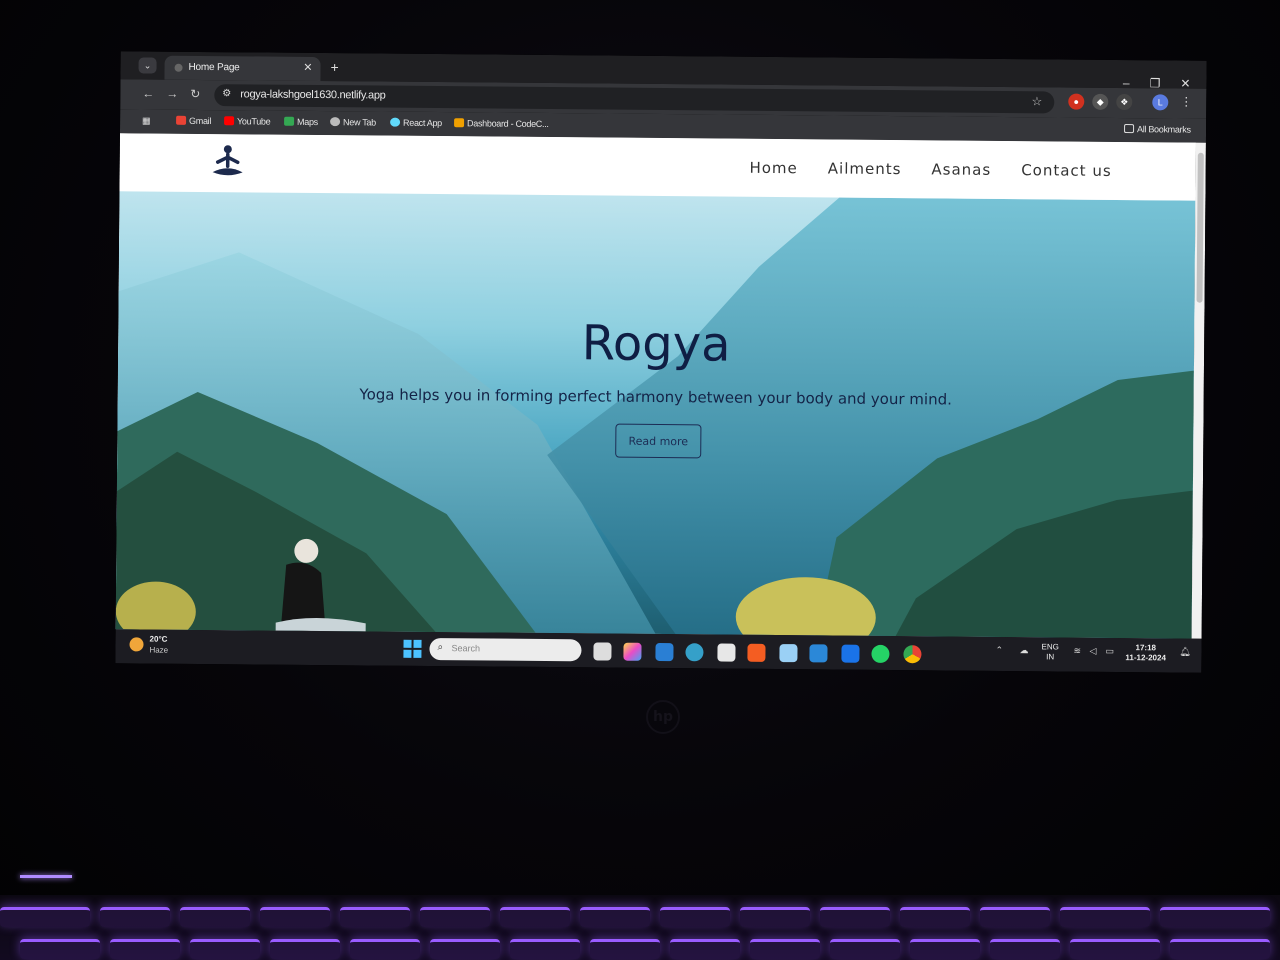 This screenshot has height=960, width=1280. I want to click on bookmark-gmail: Gmail, so click(193, 120).